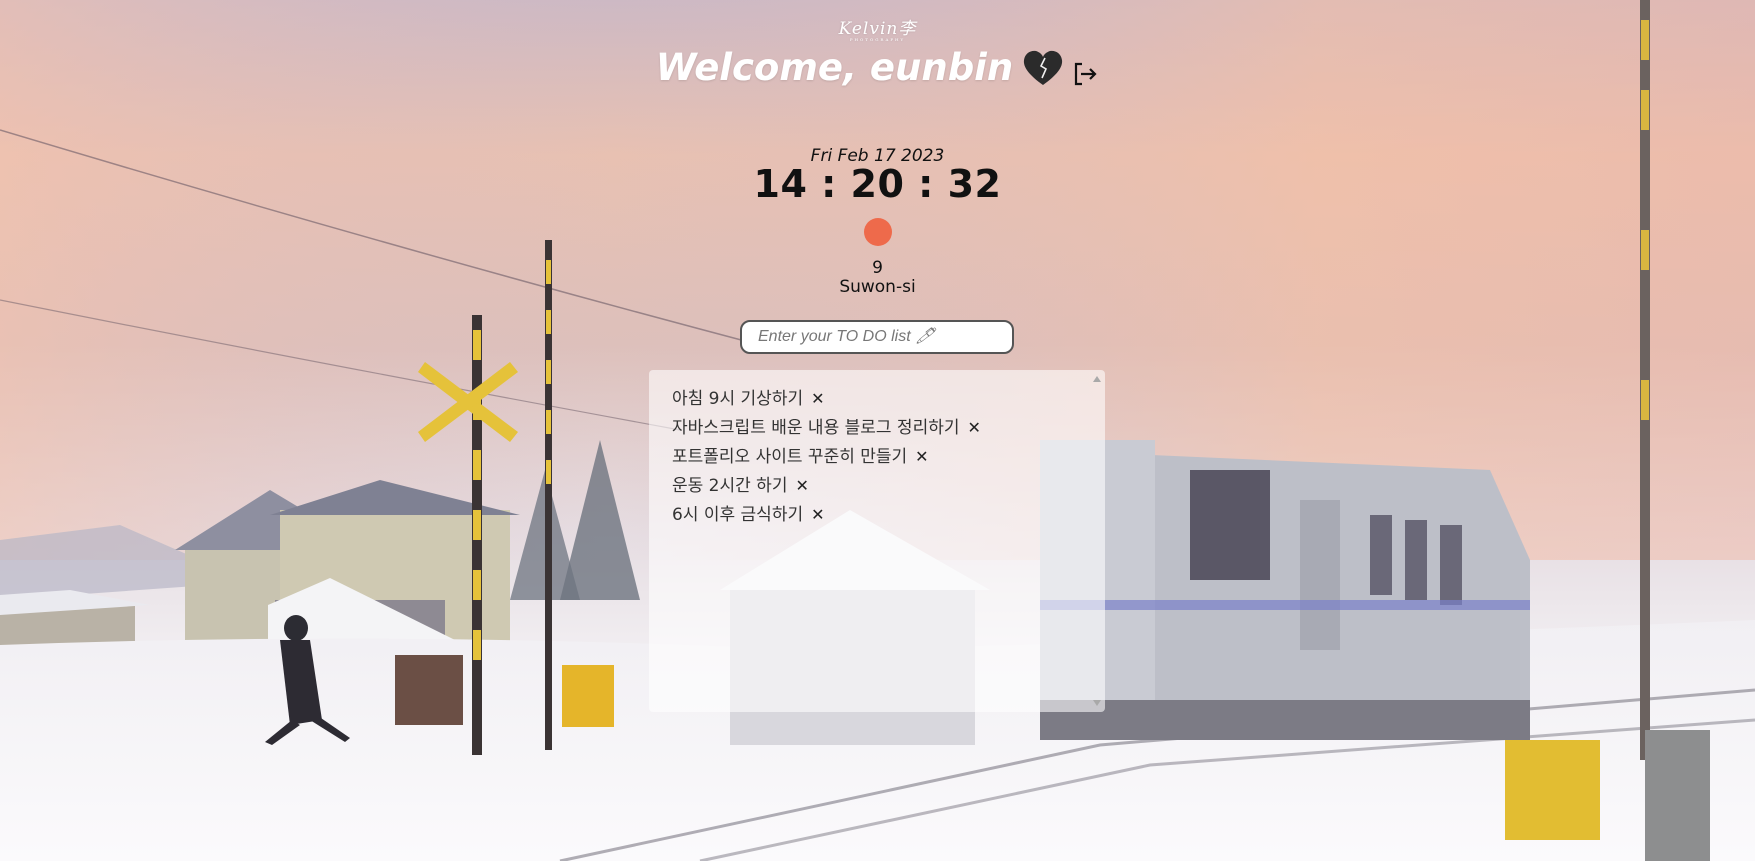  Describe the element at coordinates (877, 39) in the screenshot. I see `logo-subtext: PHOTOGRAPHY` at that location.